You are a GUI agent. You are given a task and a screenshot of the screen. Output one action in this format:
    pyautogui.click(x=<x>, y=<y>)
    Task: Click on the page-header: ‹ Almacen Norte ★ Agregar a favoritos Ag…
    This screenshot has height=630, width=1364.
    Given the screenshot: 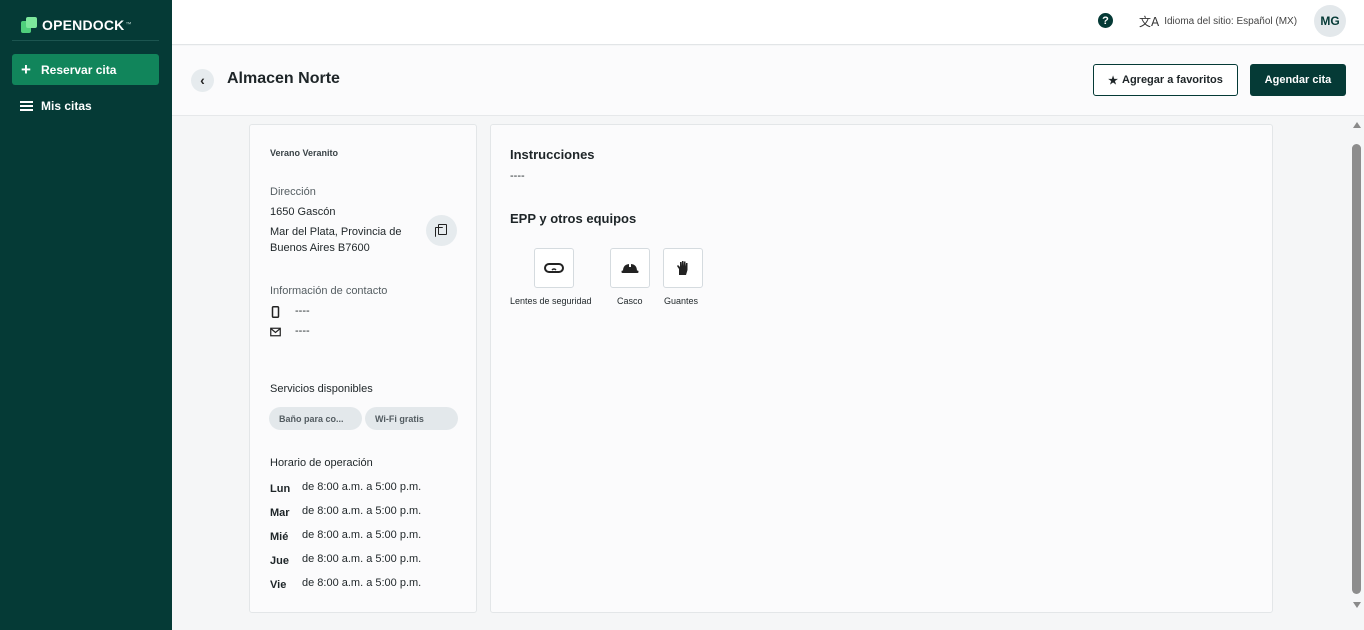 What is the action you would take?
    pyautogui.click(x=768, y=81)
    